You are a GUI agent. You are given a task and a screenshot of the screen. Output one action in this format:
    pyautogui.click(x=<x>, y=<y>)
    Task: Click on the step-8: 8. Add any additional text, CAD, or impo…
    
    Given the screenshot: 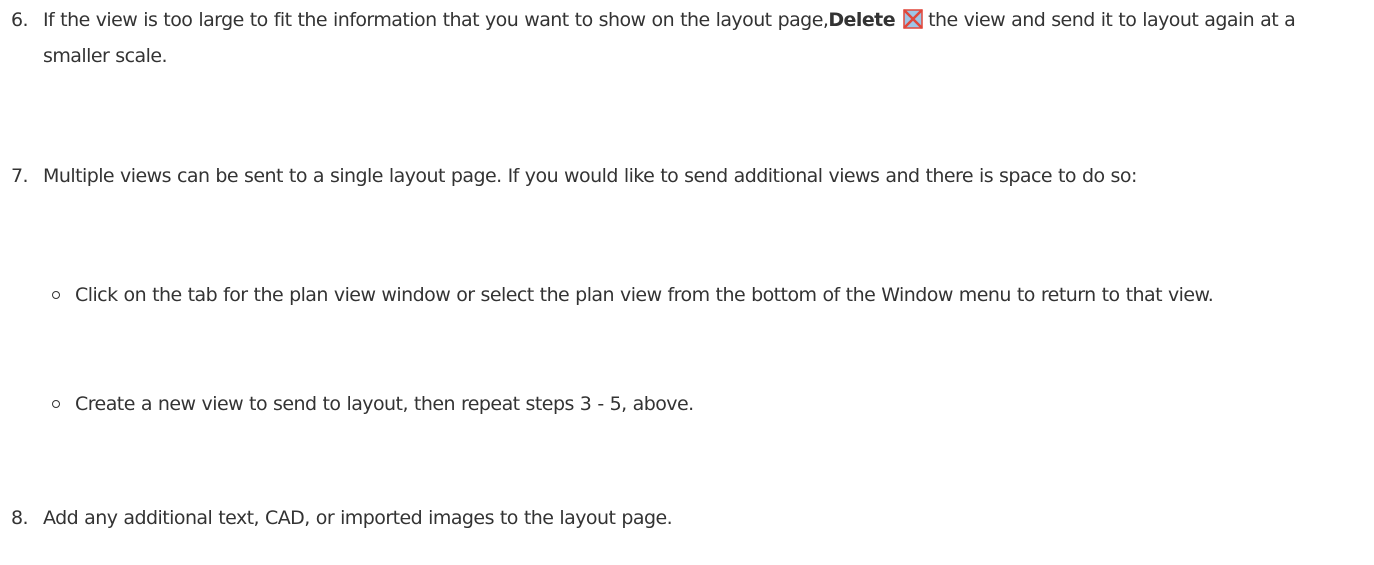 What is the action you would take?
    pyautogui.click(x=680, y=518)
    